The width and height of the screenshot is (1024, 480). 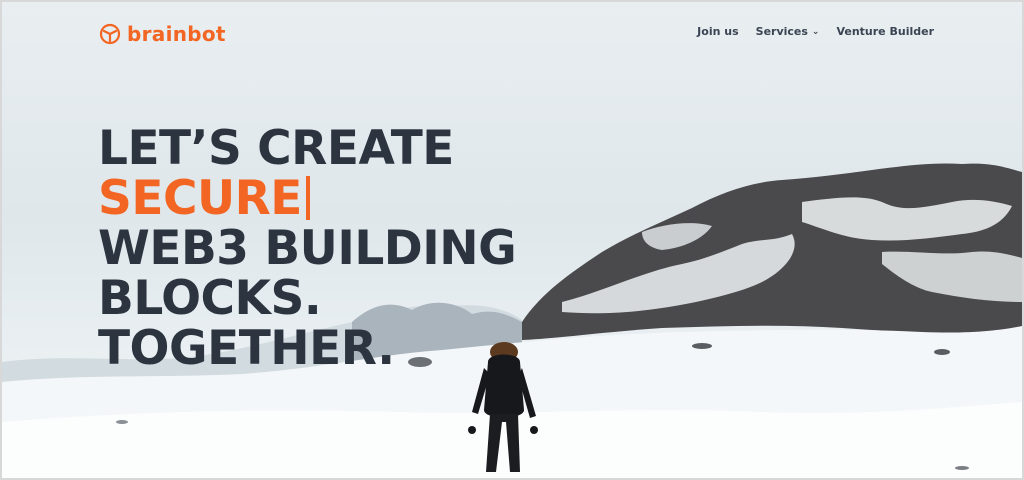 I want to click on hero-line-5: TOGETHER., so click(x=246, y=348).